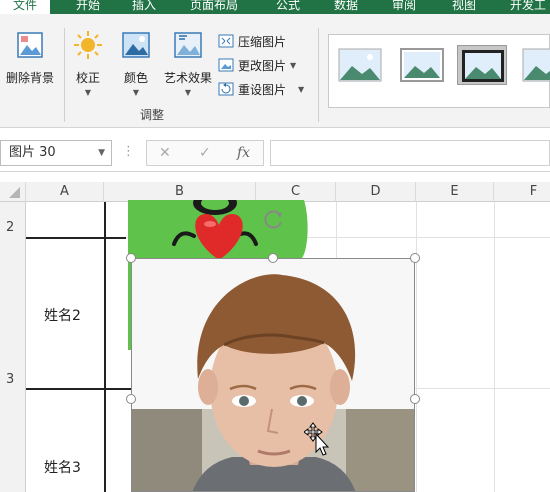  Describe the element at coordinates (62, 315) in the screenshot. I see `cell-a2: 姓名2` at that location.